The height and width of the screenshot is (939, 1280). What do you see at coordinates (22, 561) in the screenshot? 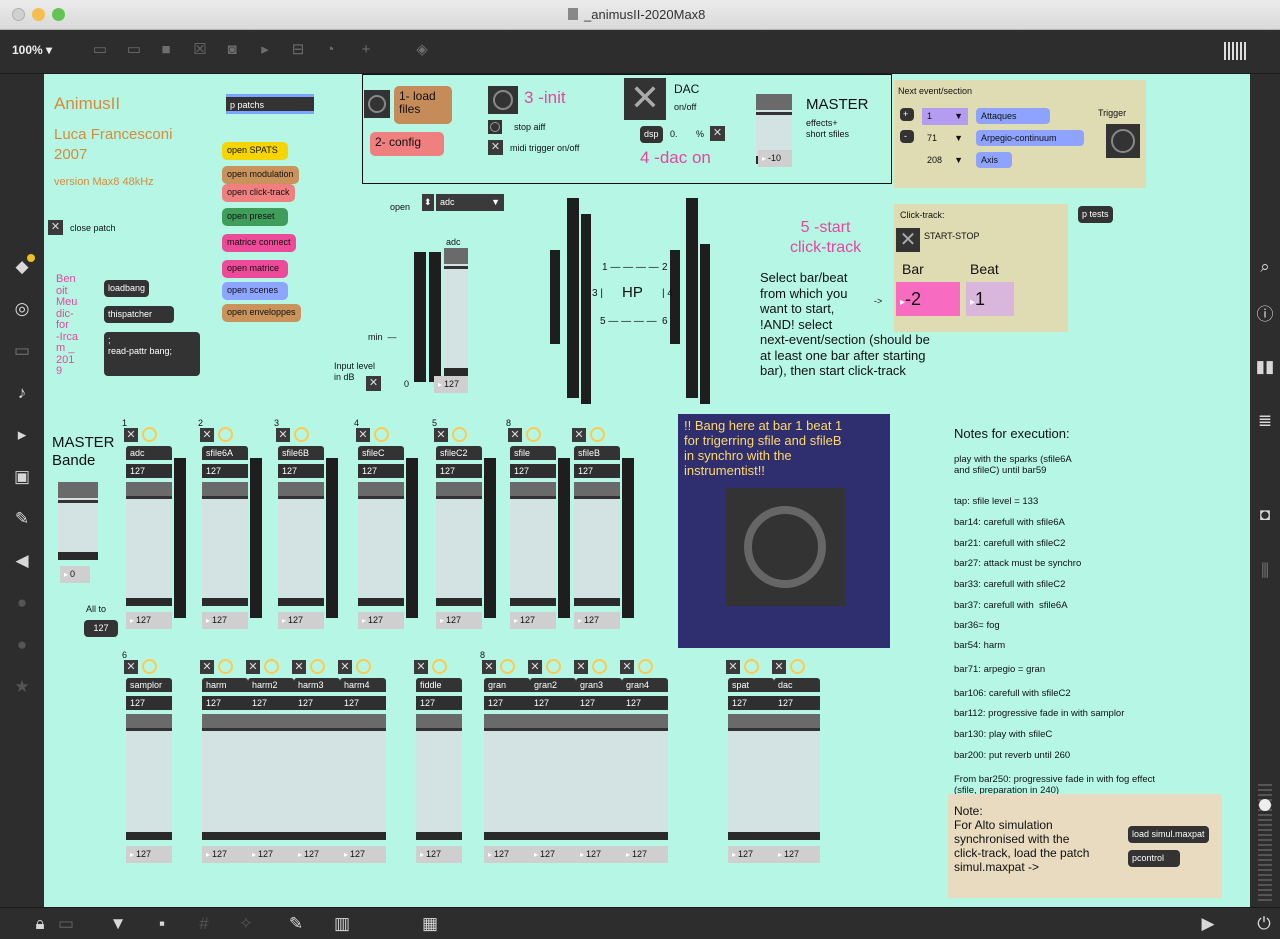
I see `plug-icon: ◀` at bounding box center [22, 561].